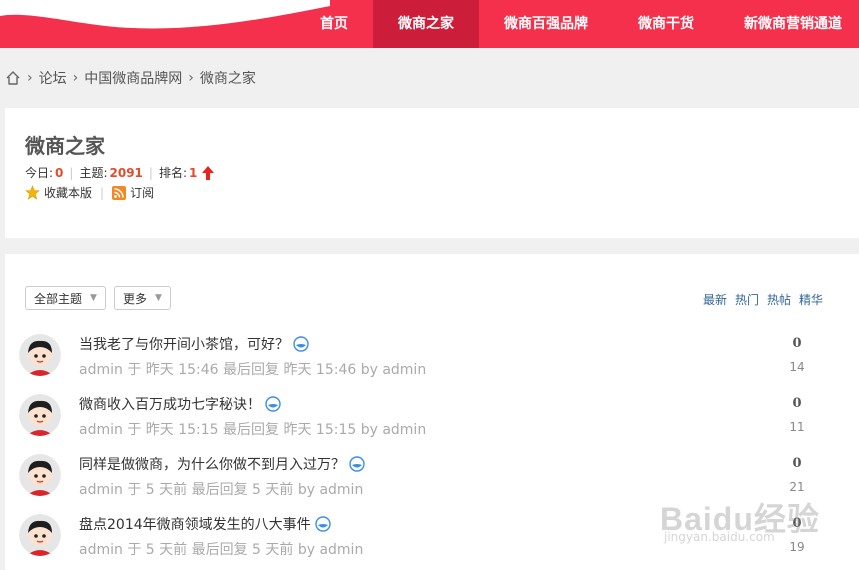 This screenshot has height=570, width=859. Describe the element at coordinates (53, 78) in the screenshot. I see `breadcrumb-forum: 论坛` at that location.